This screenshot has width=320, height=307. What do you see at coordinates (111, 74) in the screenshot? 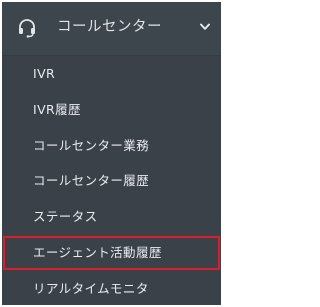
I see `menu-item-ivr: IVR` at bounding box center [111, 74].